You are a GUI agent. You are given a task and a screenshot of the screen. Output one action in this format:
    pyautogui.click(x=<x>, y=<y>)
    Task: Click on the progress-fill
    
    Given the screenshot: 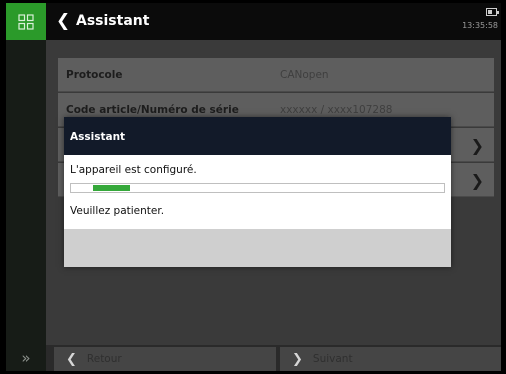 What is the action you would take?
    pyautogui.click(x=111, y=188)
    